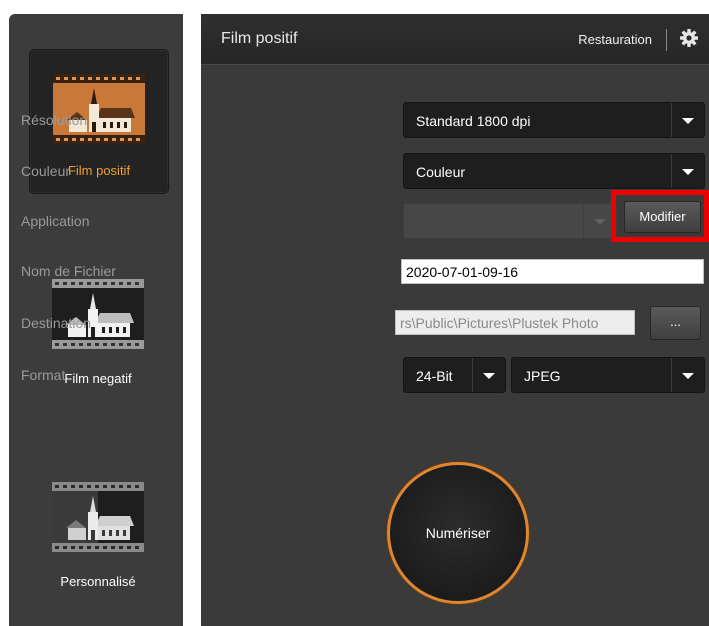 The height and width of the screenshot is (626, 709). Describe the element at coordinates (98, 314) in the screenshot. I see `church-negative-icon` at that location.